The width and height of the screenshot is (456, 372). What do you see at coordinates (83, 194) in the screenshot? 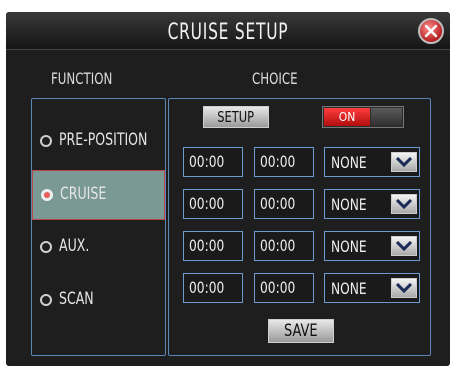
I see `function-item-label: CRUISE` at bounding box center [83, 194].